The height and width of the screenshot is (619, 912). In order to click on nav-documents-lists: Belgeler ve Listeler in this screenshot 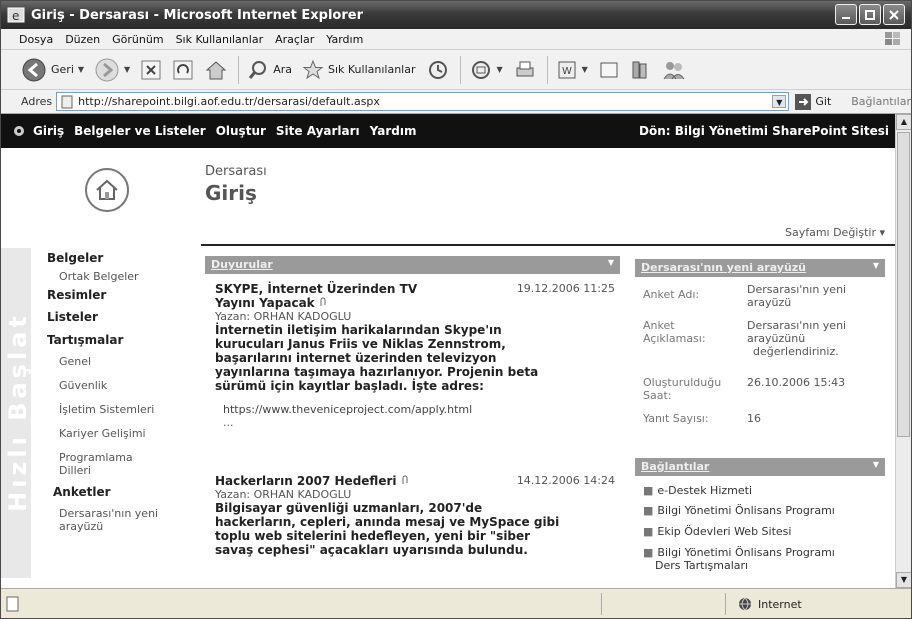, I will do `click(140, 131)`.